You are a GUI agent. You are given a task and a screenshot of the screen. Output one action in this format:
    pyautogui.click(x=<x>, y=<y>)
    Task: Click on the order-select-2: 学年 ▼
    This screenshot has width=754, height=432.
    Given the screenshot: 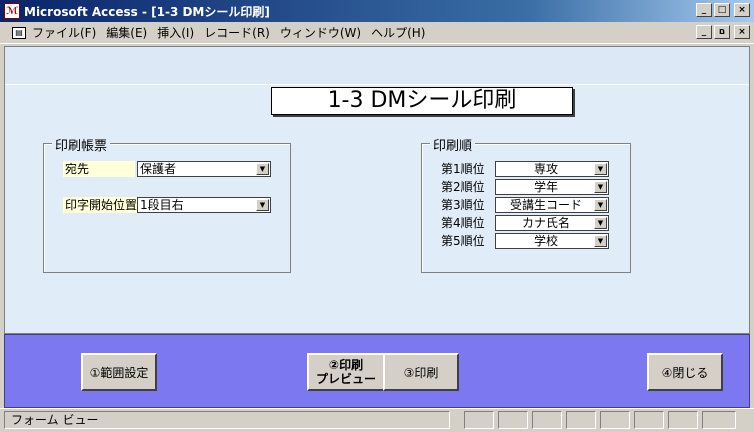 What is the action you would take?
    pyautogui.click(x=552, y=187)
    